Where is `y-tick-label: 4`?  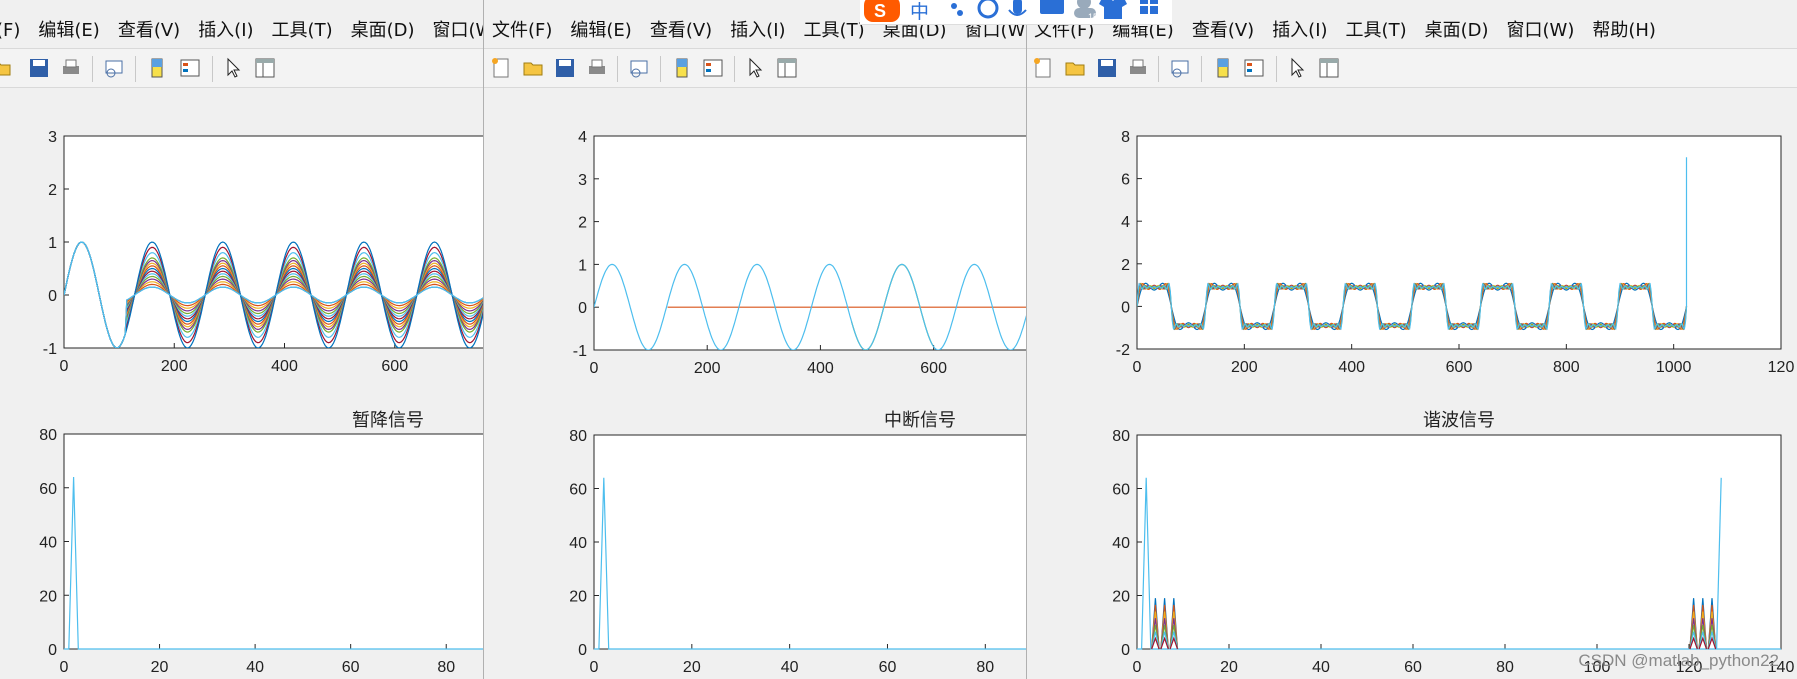 y-tick-label: 4 is located at coordinates (1125, 222).